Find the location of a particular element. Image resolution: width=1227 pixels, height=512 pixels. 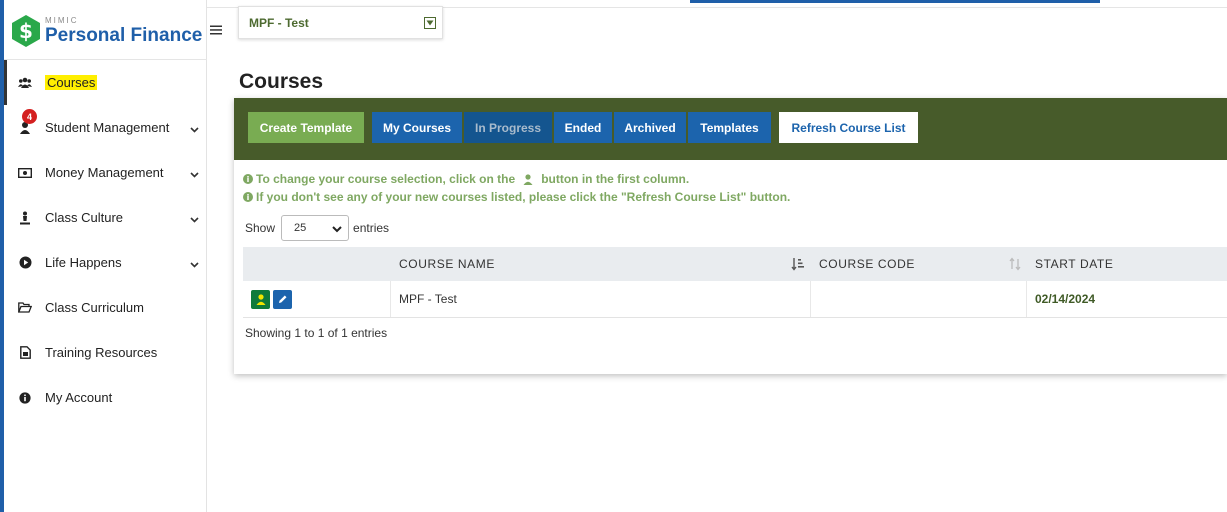

edit-course-button is located at coordinates (282, 299).